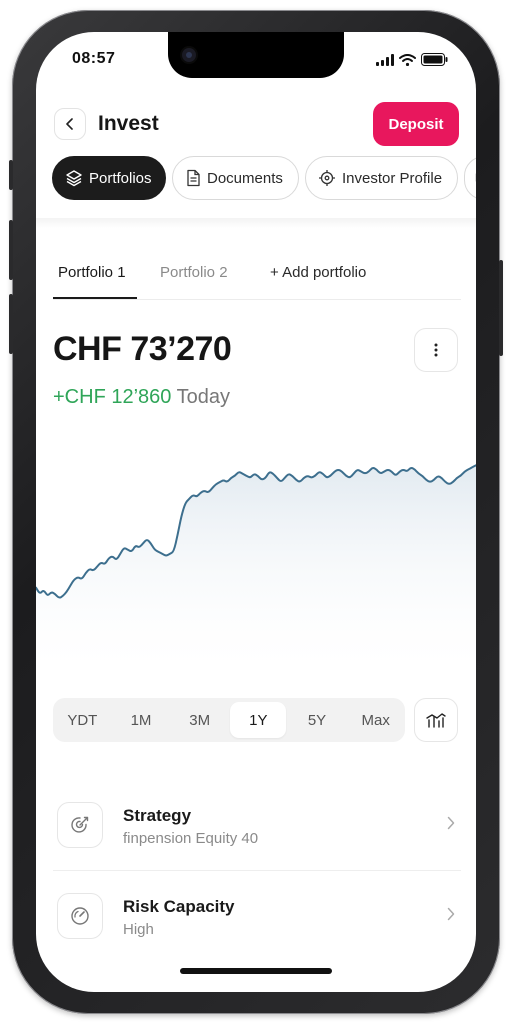 This screenshot has height=1024, width=512. Describe the element at coordinates (191, 838) in the screenshot. I see `list-item-subtitle: finpension Equity 40` at that location.